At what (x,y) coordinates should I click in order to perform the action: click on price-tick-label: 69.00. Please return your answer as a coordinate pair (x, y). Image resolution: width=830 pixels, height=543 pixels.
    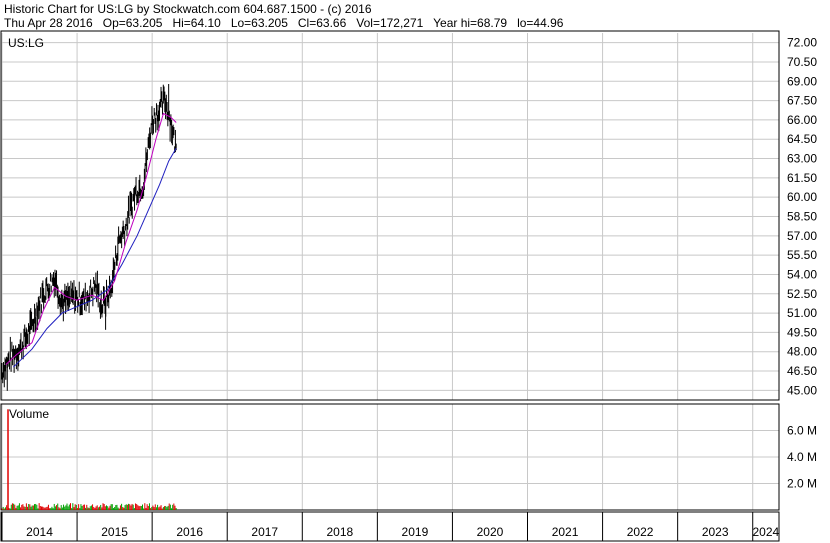
    Looking at the image, I should click on (802, 81).